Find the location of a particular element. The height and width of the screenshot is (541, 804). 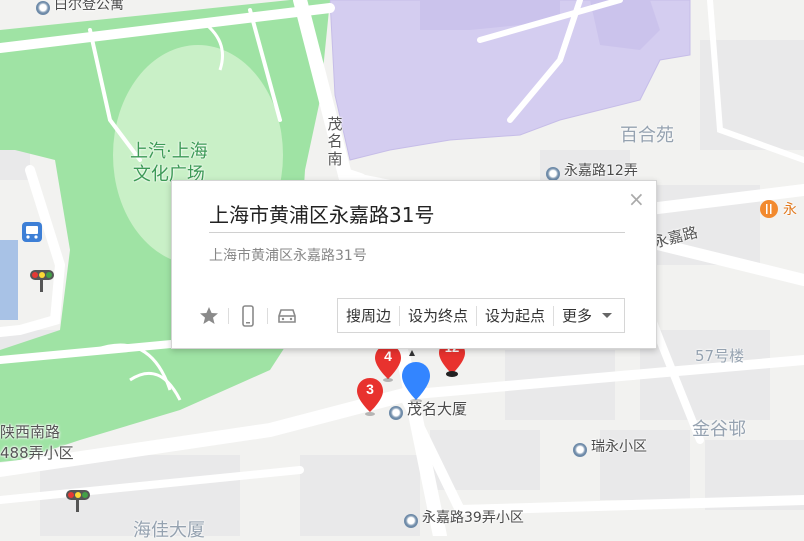

more-label: 更多 is located at coordinates (577, 315).